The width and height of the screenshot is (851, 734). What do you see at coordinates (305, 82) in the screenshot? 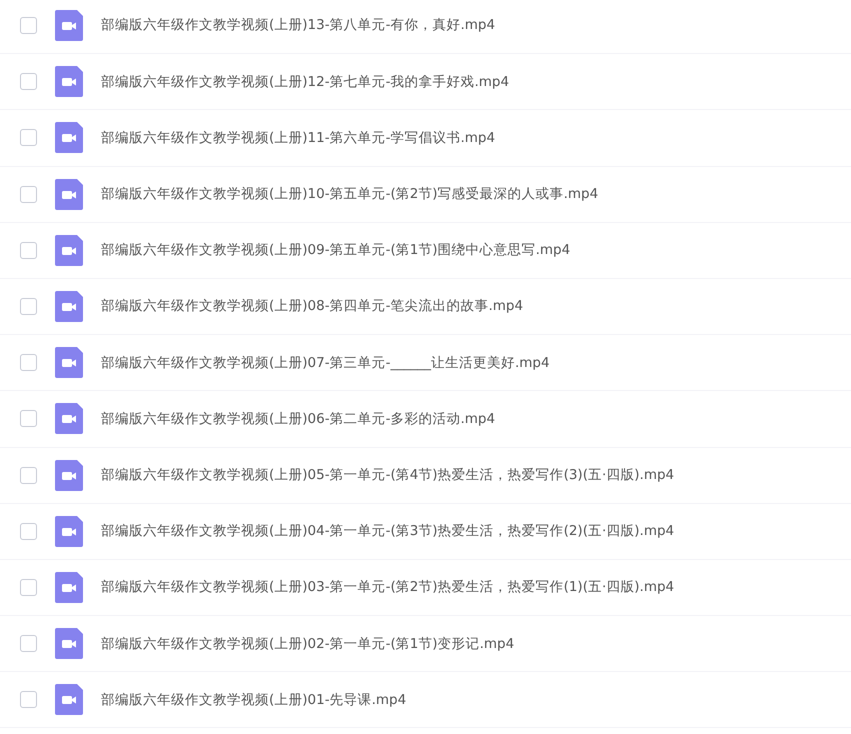
I see `file-name: 部编版六年级作文教学视频(上册)12-第七单元-我的拿手好戏.mp4` at bounding box center [305, 82].